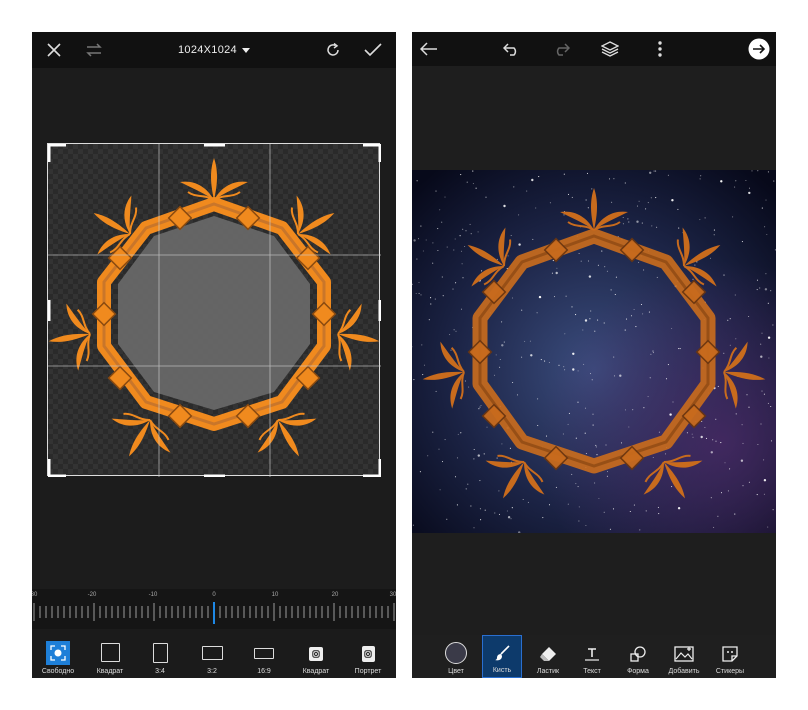  I want to click on rotation-ruler: 30 -20 -10 0 10 20 30, so click(214, 609).